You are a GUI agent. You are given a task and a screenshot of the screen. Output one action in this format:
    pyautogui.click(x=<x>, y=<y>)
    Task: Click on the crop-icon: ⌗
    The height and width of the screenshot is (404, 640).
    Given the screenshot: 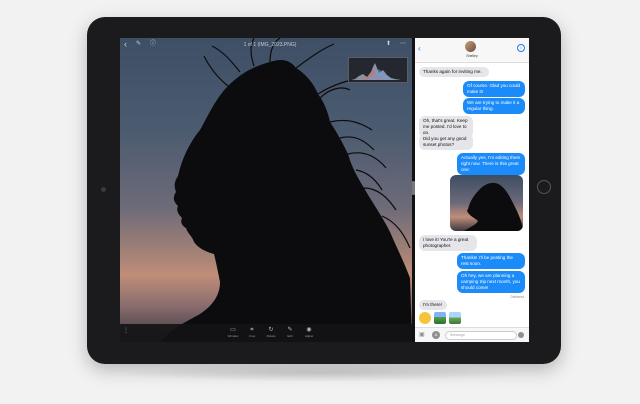 What is the action you would take?
    pyautogui.click(x=252, y=330)
    